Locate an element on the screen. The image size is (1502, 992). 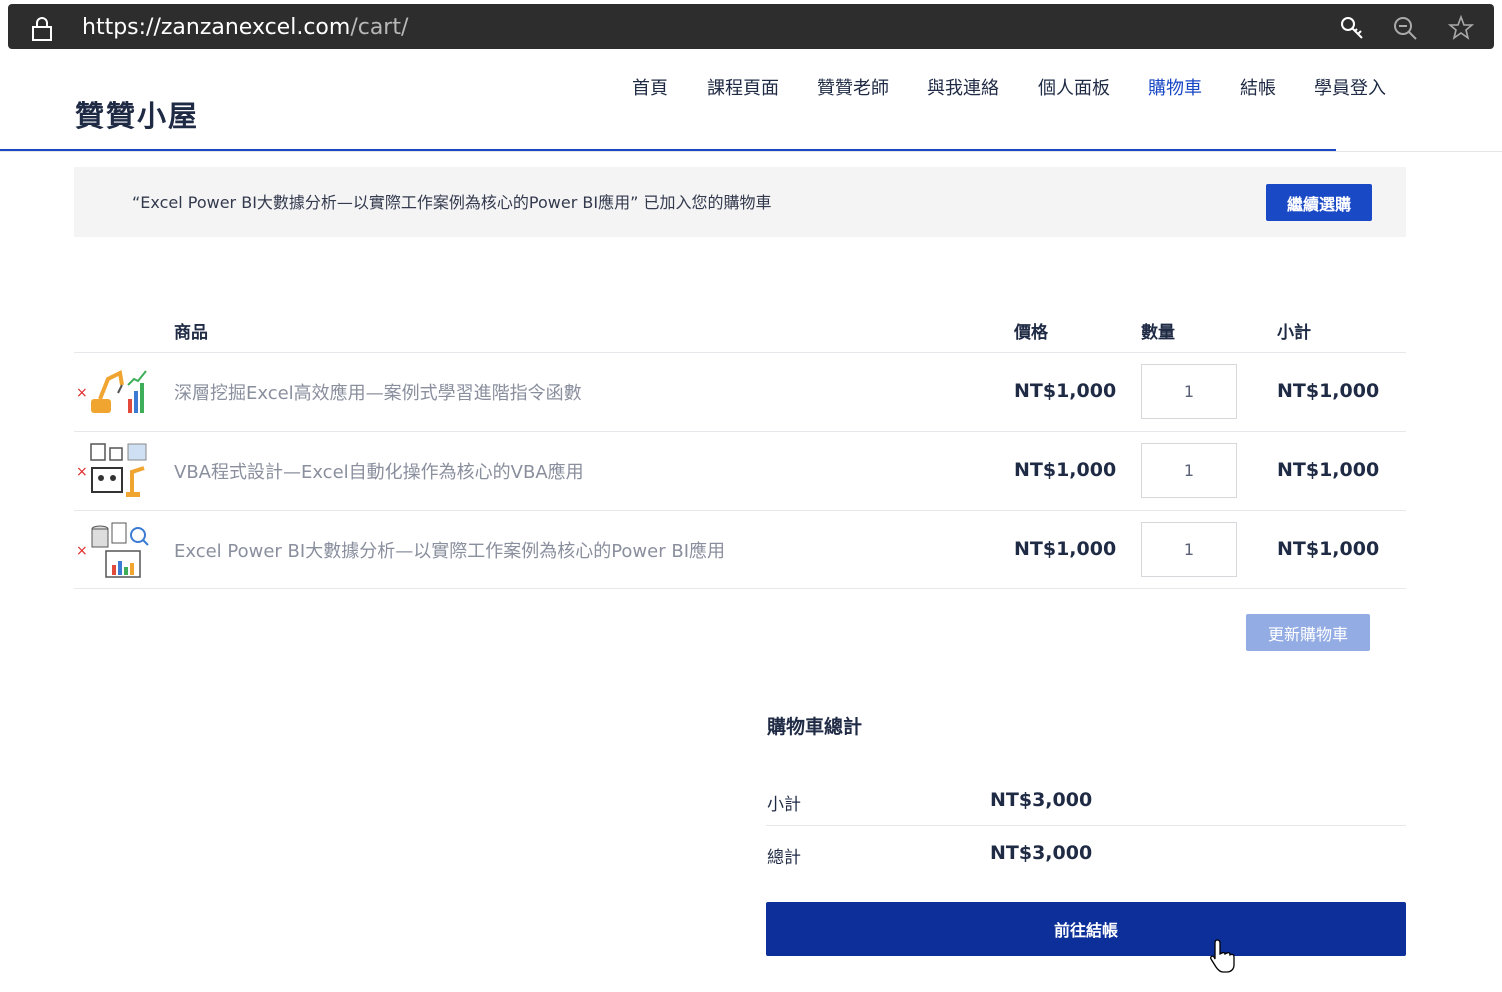
cart-totals-title: 購物車總計 is located at coordinates (815, 727).